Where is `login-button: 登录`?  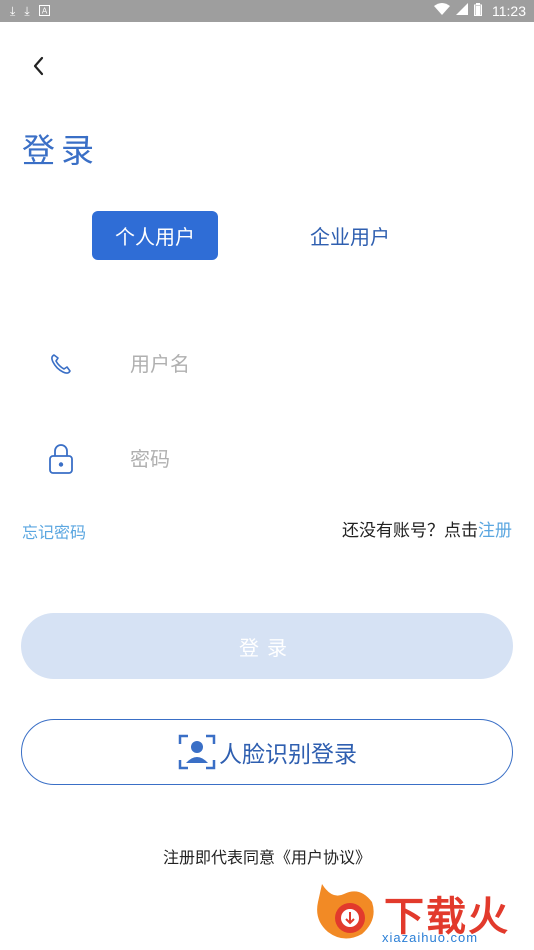
login-button: 登录 is located at coordinates (267, 646).